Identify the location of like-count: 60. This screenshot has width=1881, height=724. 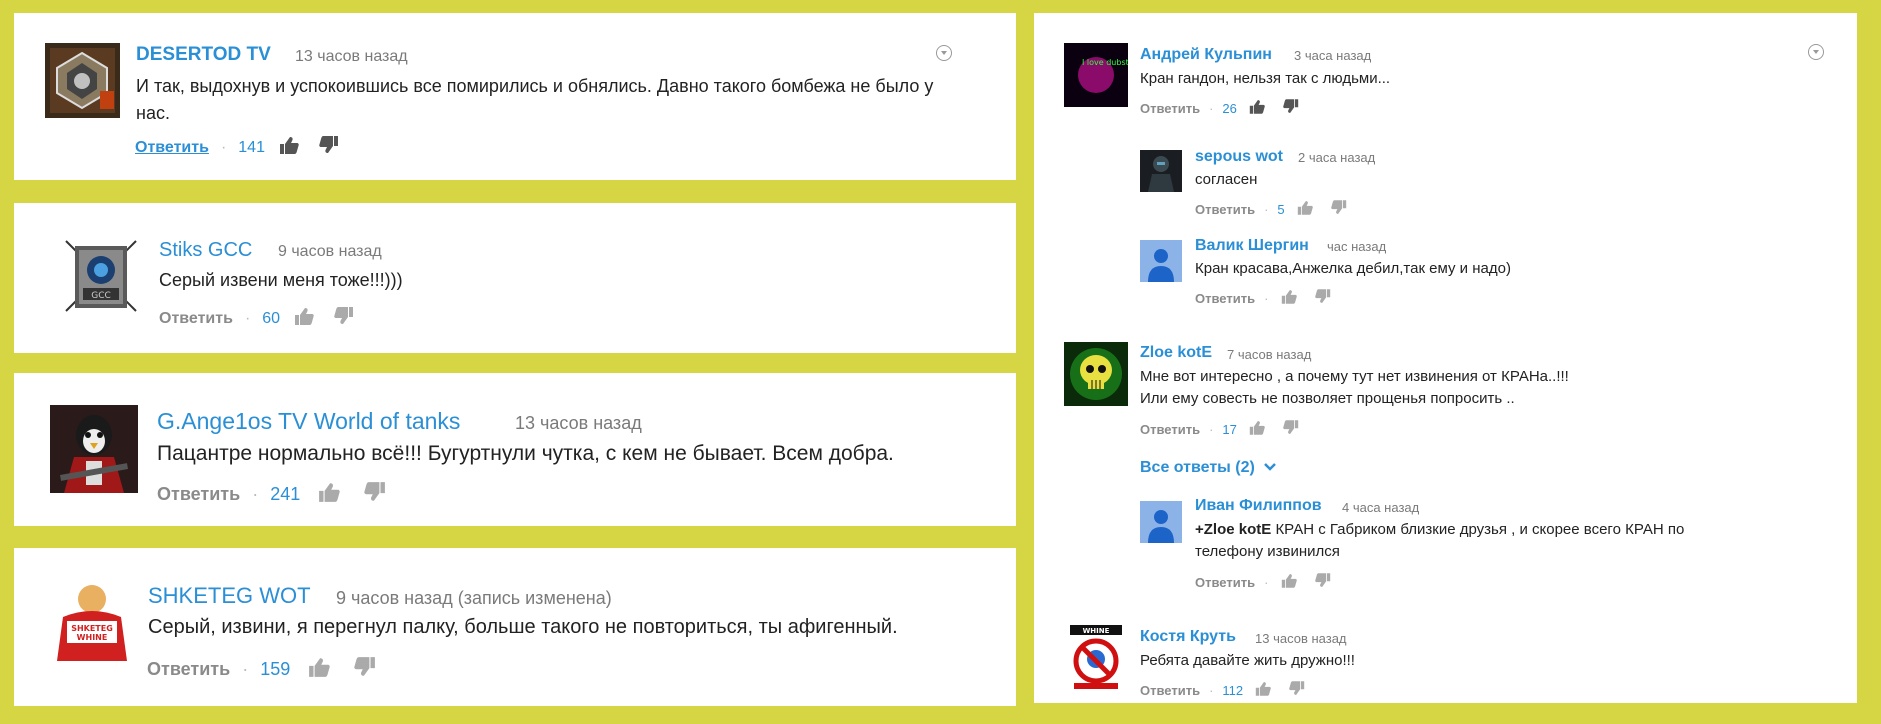
(271, 318).